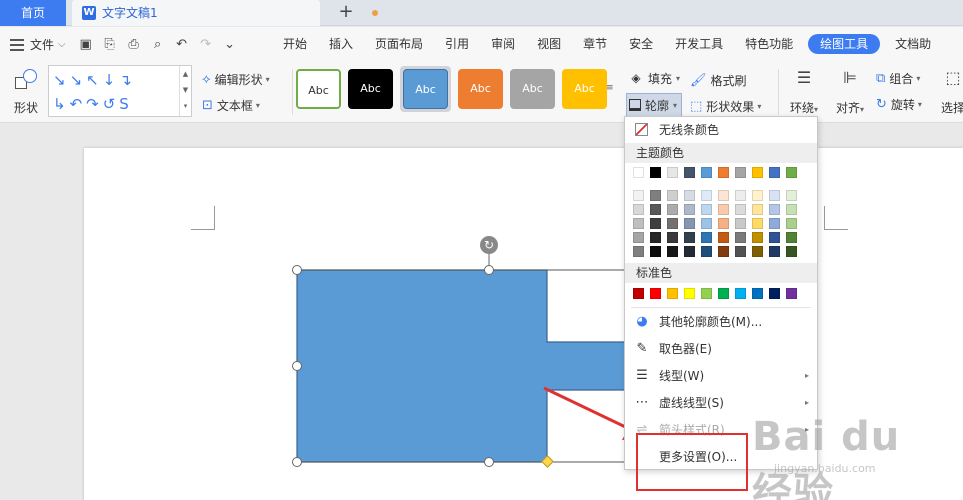 The height and width of the screenshot is (500, 963). What do you see at coordinates (182, 45) in the screenshot?
I see `undo-icon: ↶` at bounding box center [182, 45].